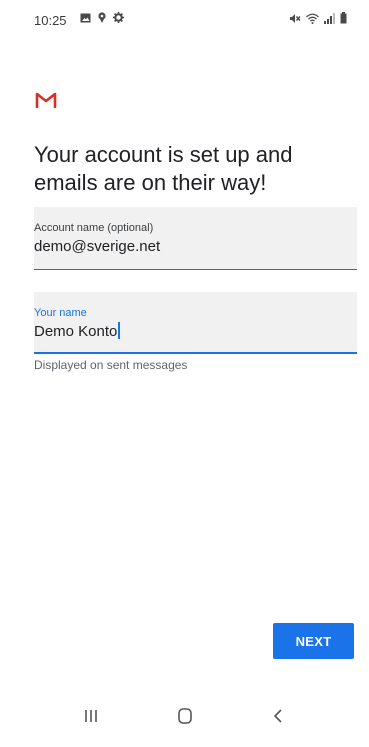 The height and width of the screenshot is (747, 369). I want to click on status-bar: 10:25, so click(184, 20).